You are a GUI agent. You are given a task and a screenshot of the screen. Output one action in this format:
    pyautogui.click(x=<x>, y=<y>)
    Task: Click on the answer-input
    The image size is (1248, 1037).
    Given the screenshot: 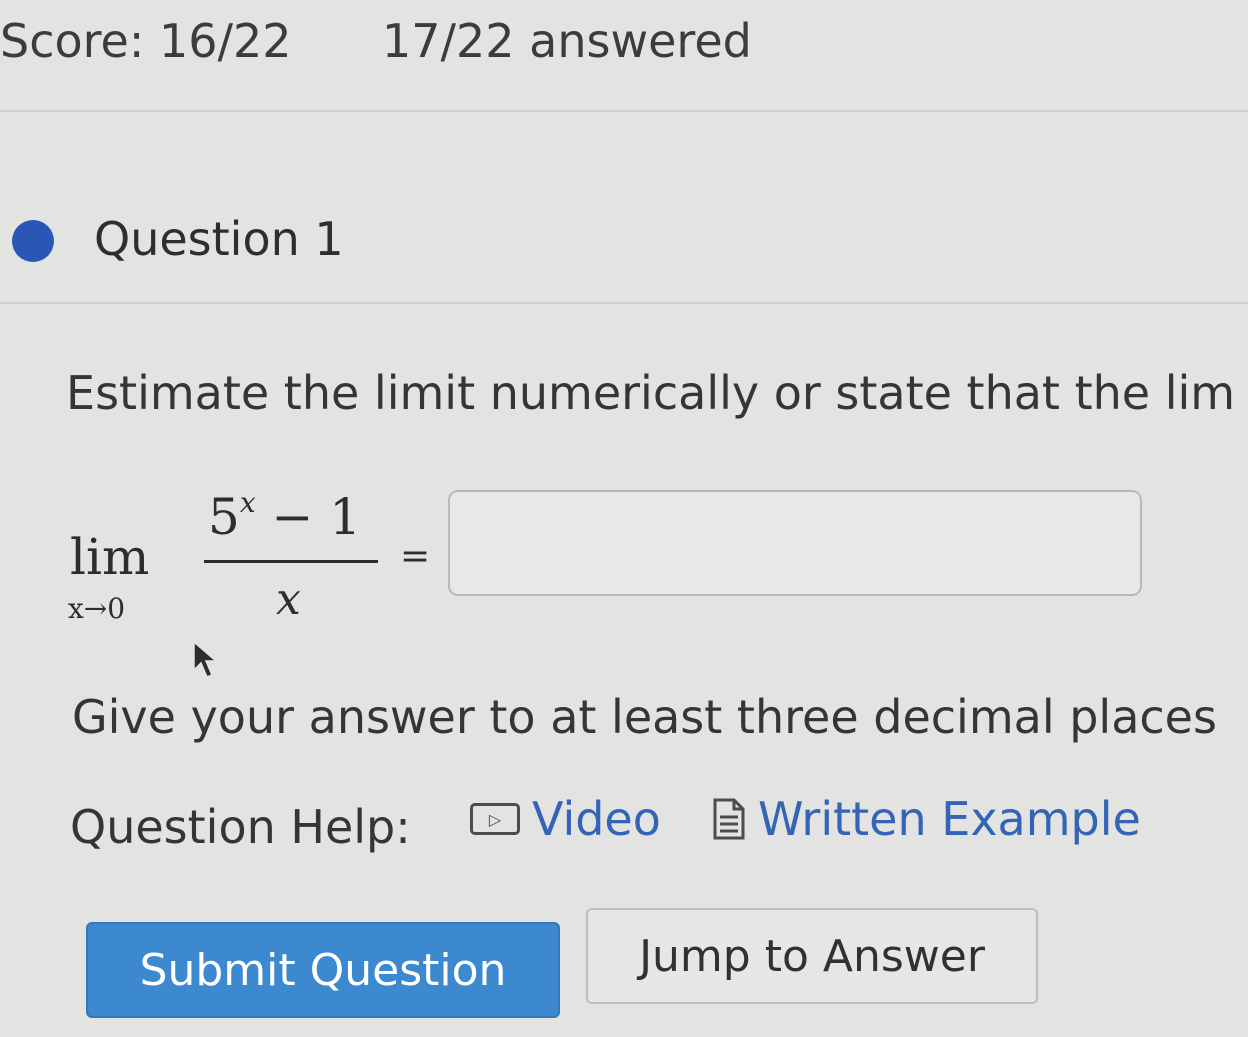 What is the action you would take?
    pyautogui.click(x=795, y=543)
    